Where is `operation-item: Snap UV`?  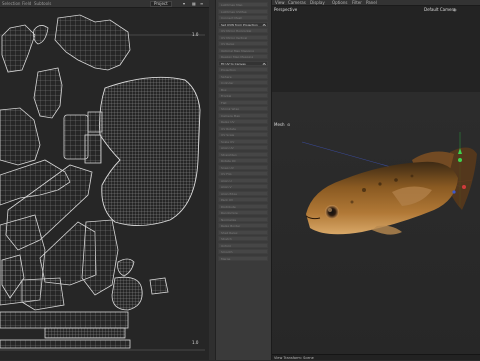
operation-item: Snap UV is located at coordinates (243, 167).